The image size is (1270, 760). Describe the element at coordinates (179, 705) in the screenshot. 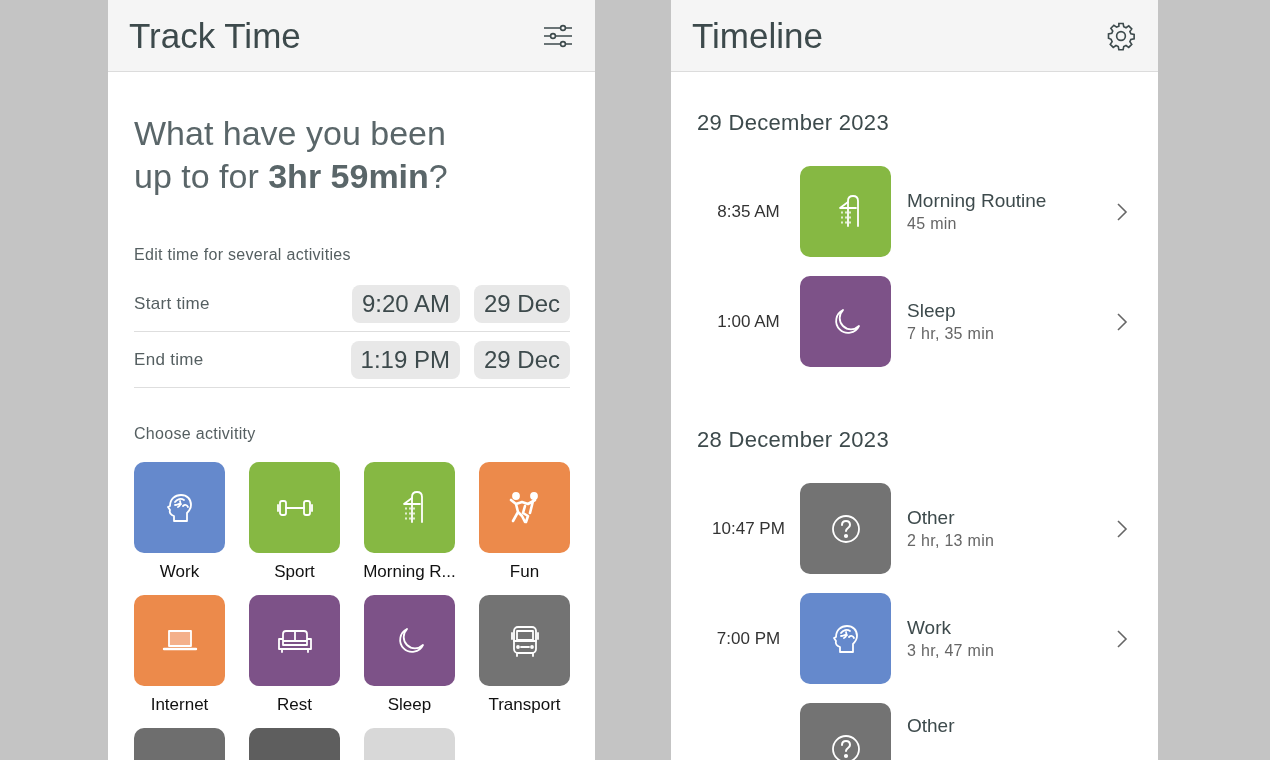

I see `activity-label: Internet` at that location.